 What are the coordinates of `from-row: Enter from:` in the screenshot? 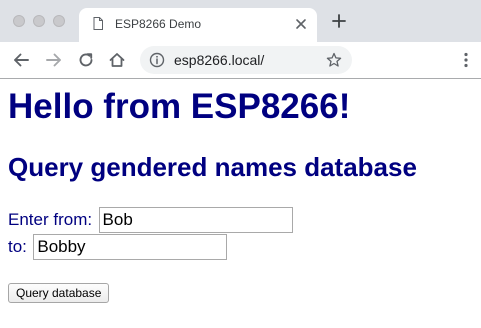 It's located at (150, 220).